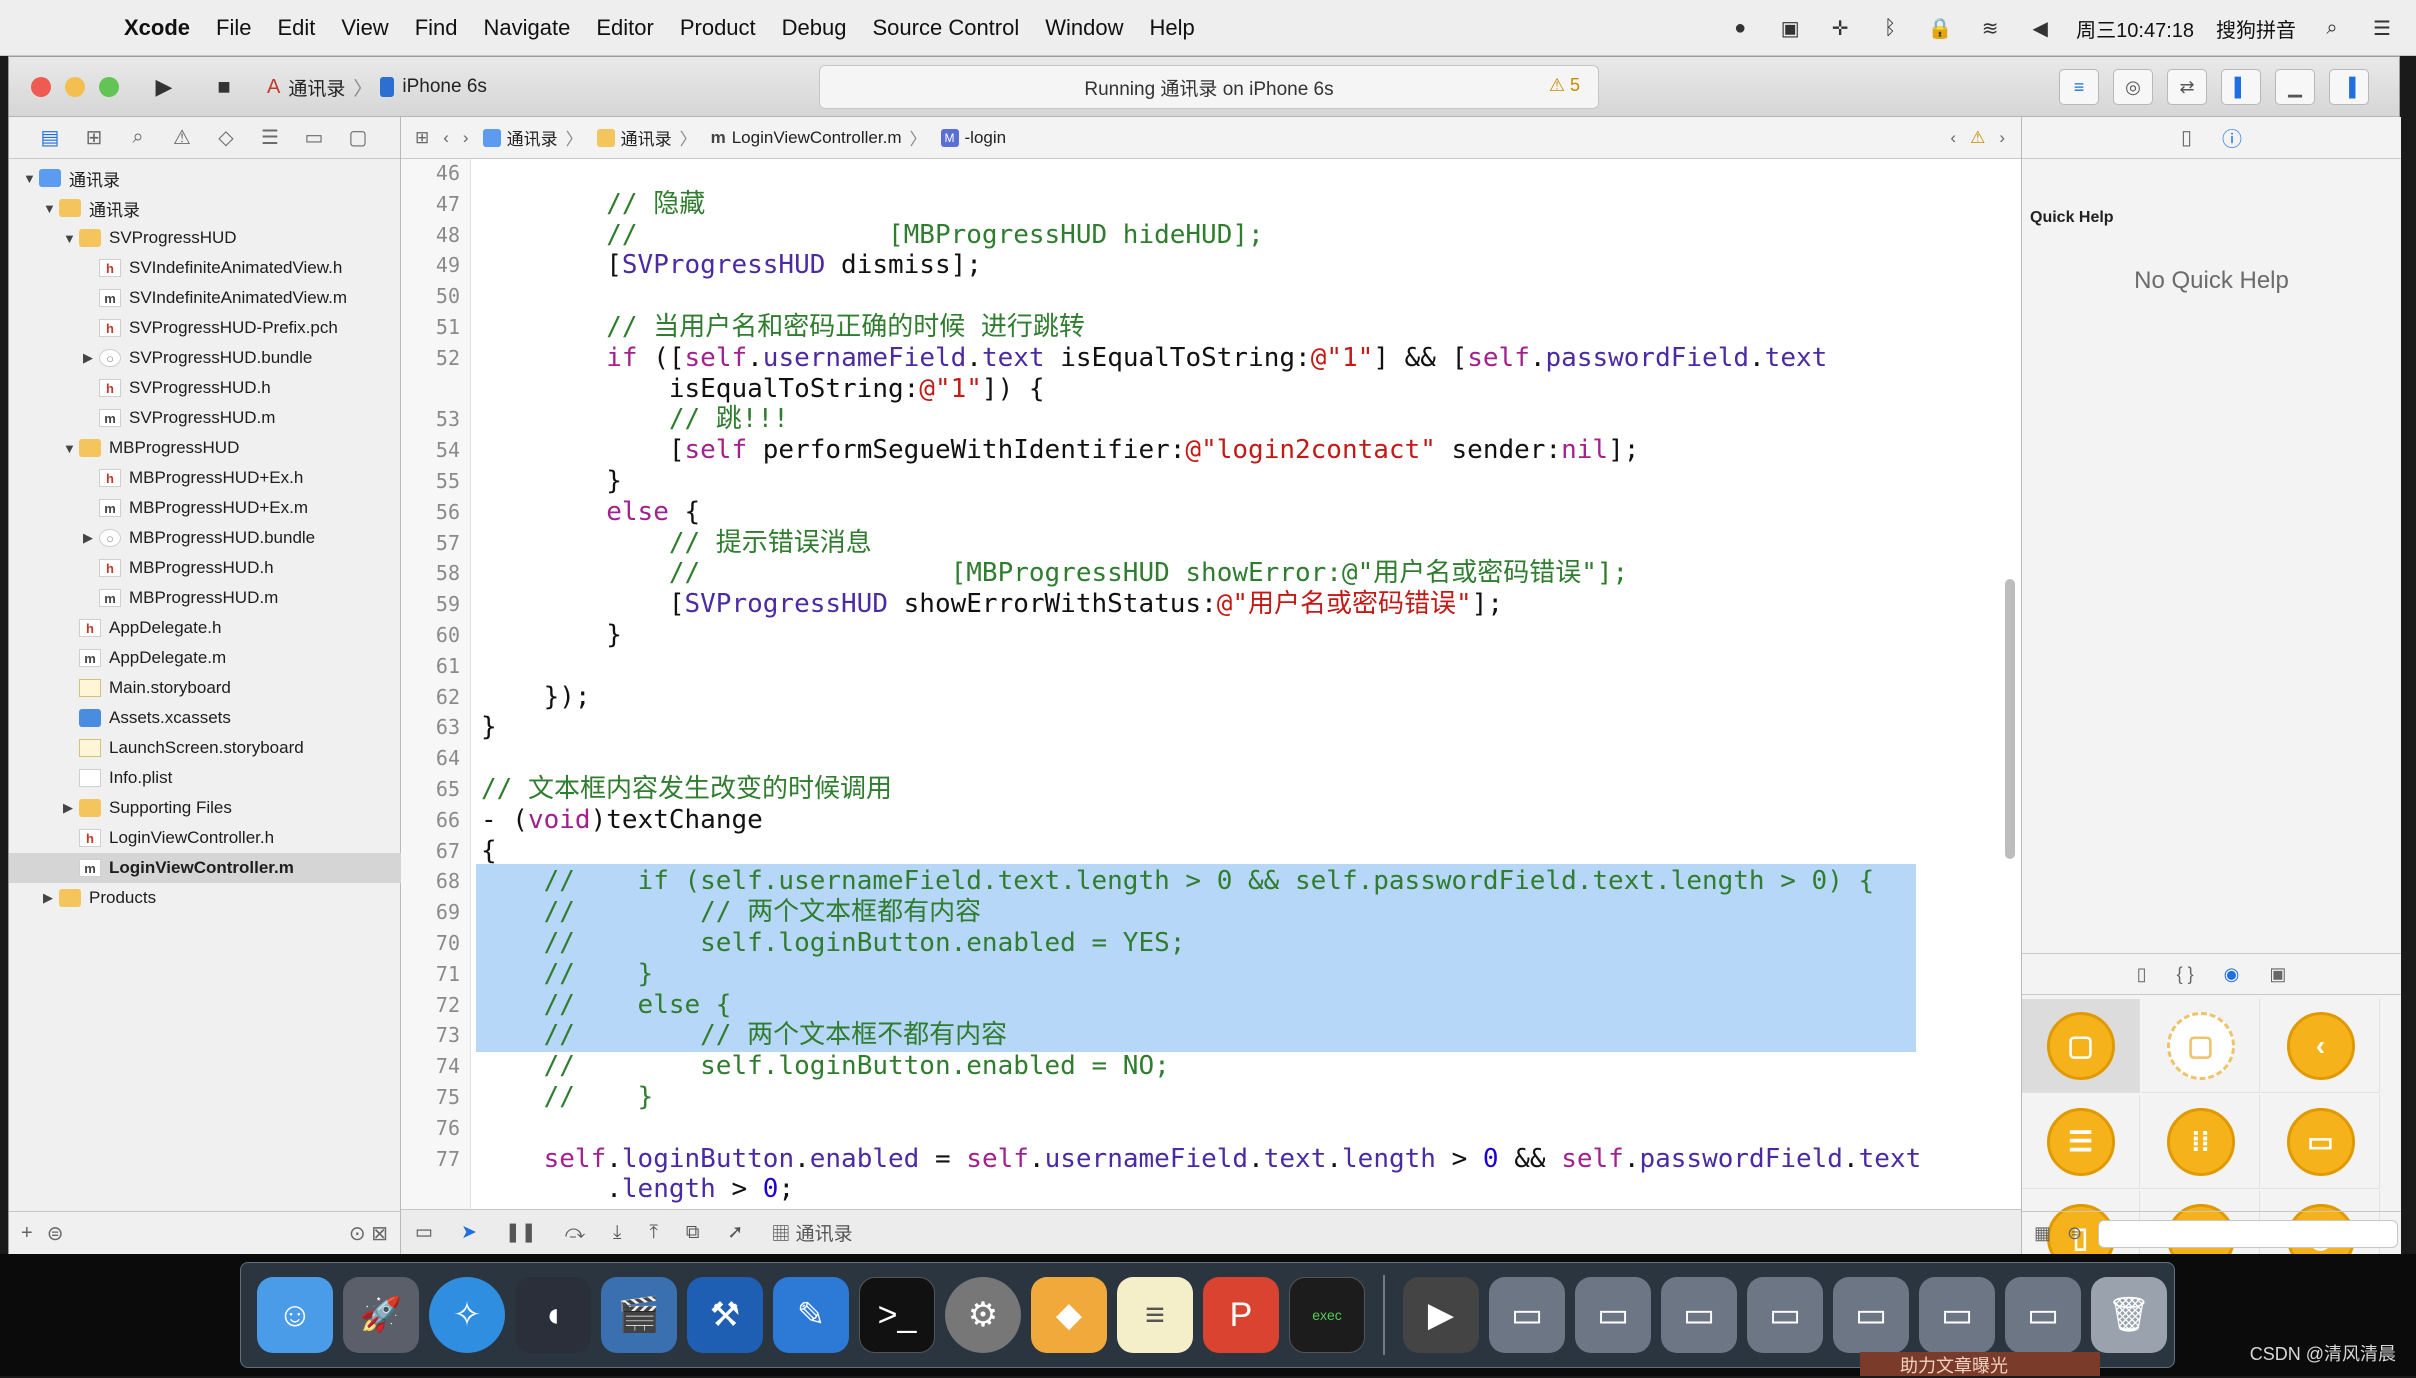  What do you see at coordinates (806, 138) in the screenshot?
I see `breadcrumb-file: mLoginViewController.m` at bounding box center [806, 138].